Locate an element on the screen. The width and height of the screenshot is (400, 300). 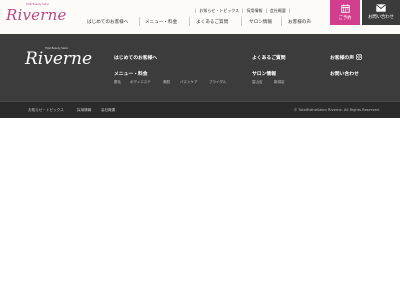
footer-menu-item: 美肌 is located at coordinates (166, 82).